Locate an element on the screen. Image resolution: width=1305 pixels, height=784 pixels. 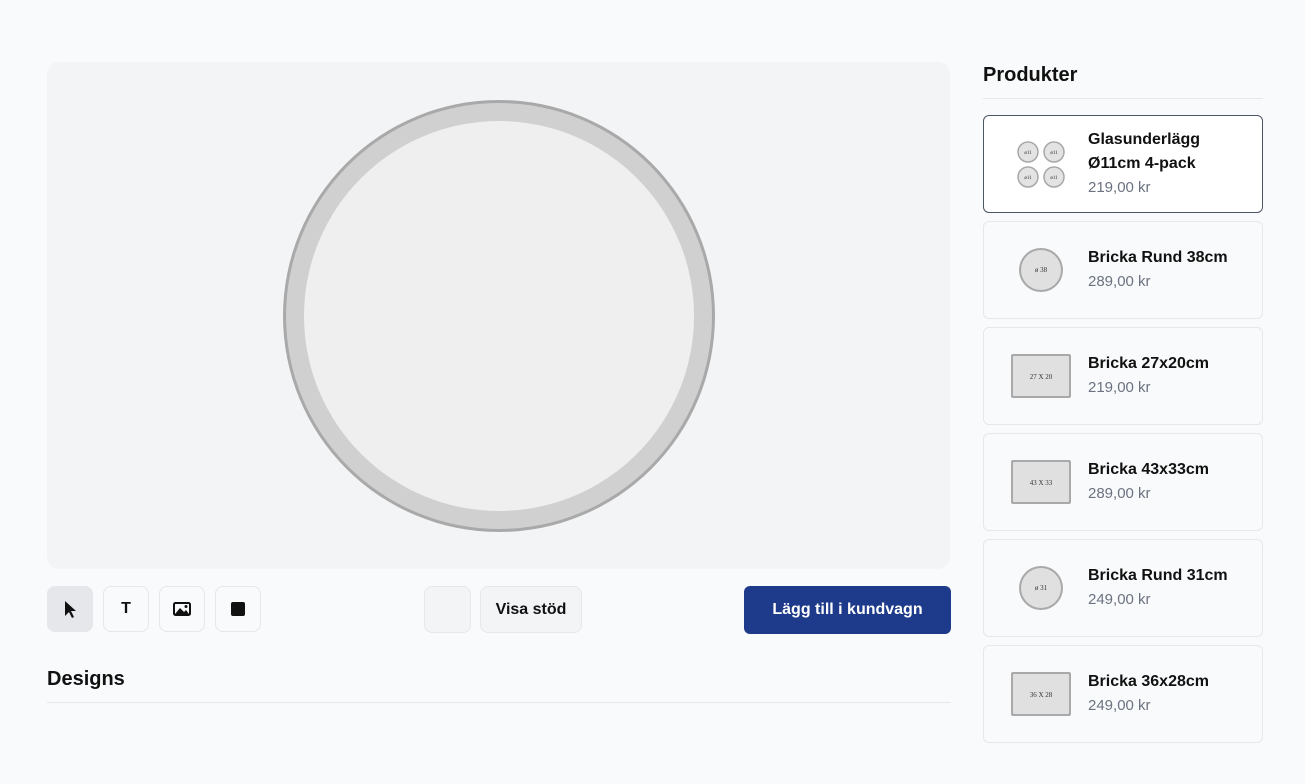
text-icon: T is located at coordinates (126, 608).